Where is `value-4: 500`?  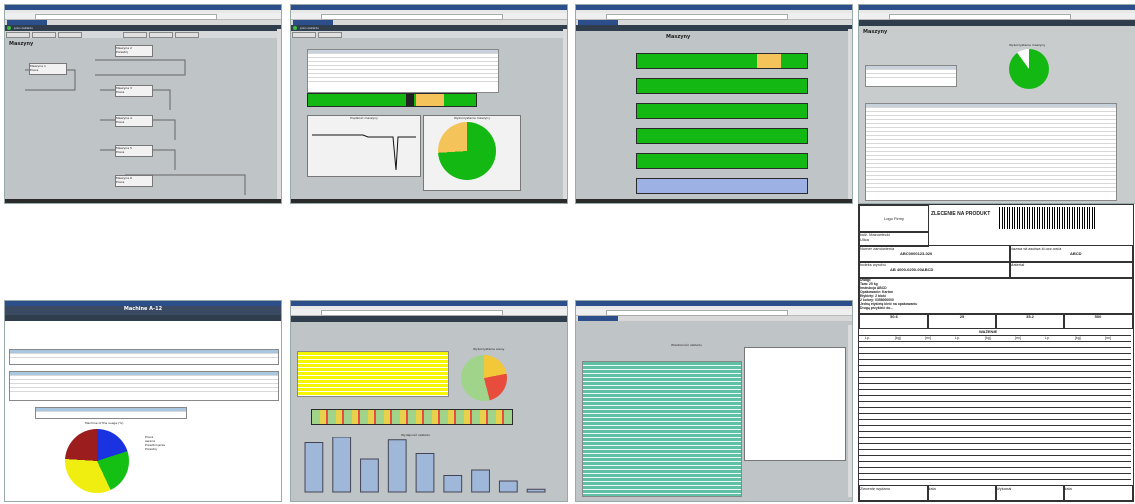
value-4: 500 is located at coordinates (1098, 321).